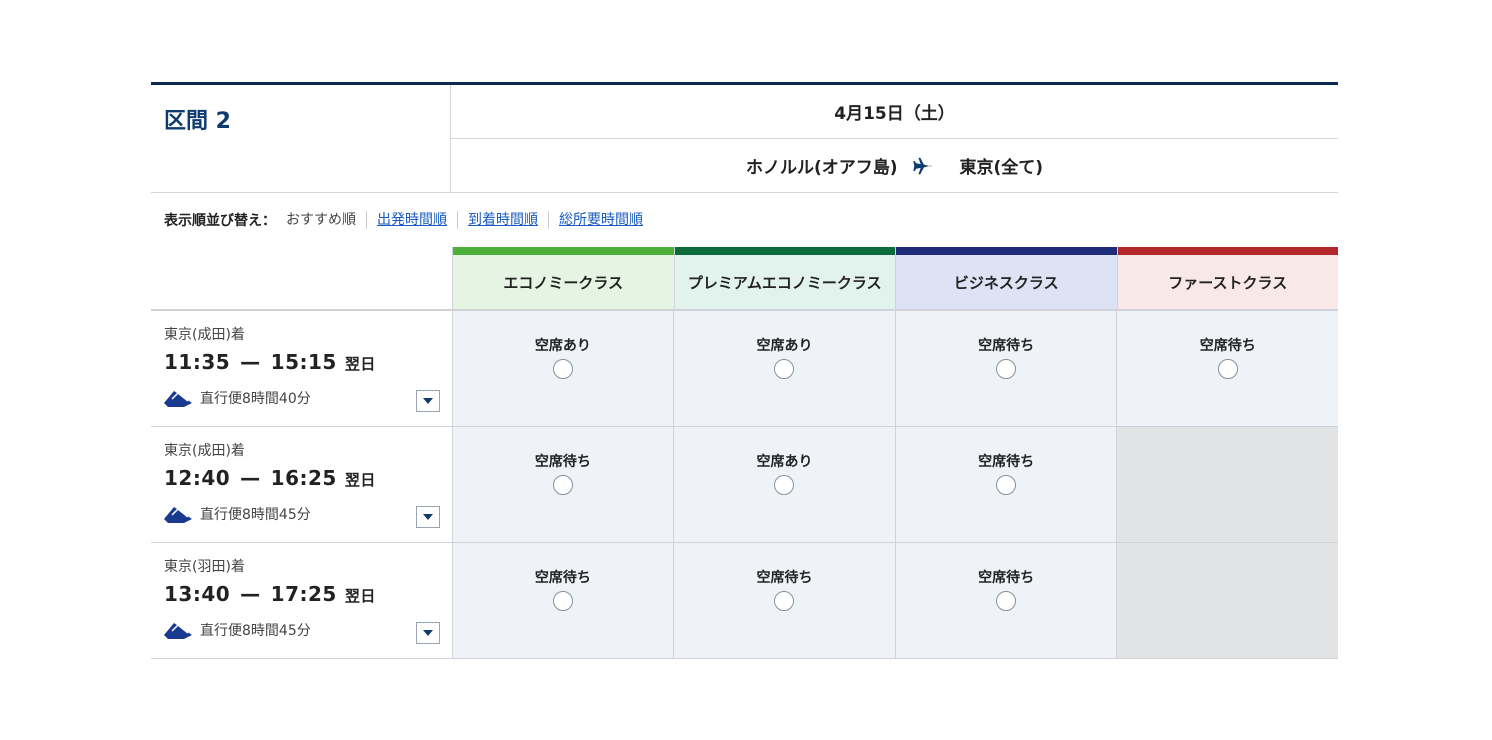 The height and width of the screenshot is (740, 1492). I want to click on fare-cell-first: 空席待ち, so click(1227, 368).